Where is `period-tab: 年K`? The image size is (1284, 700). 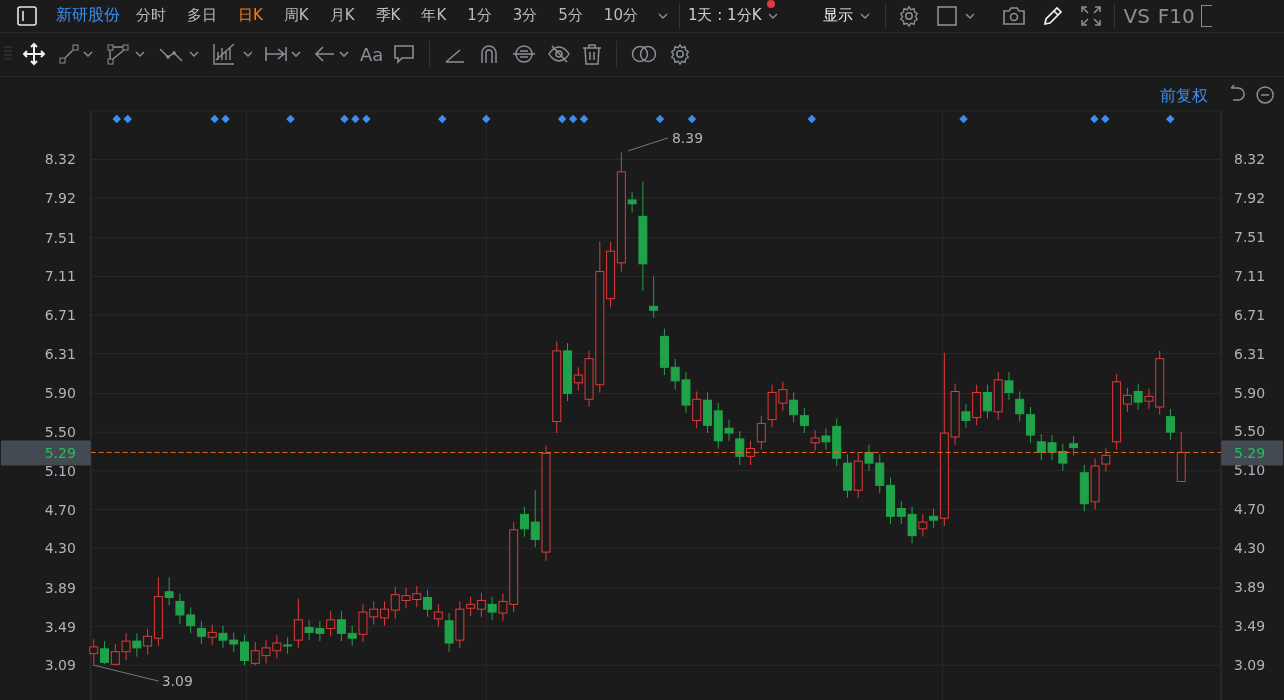
period-tab: 年K is located at coordinates (434, 16).